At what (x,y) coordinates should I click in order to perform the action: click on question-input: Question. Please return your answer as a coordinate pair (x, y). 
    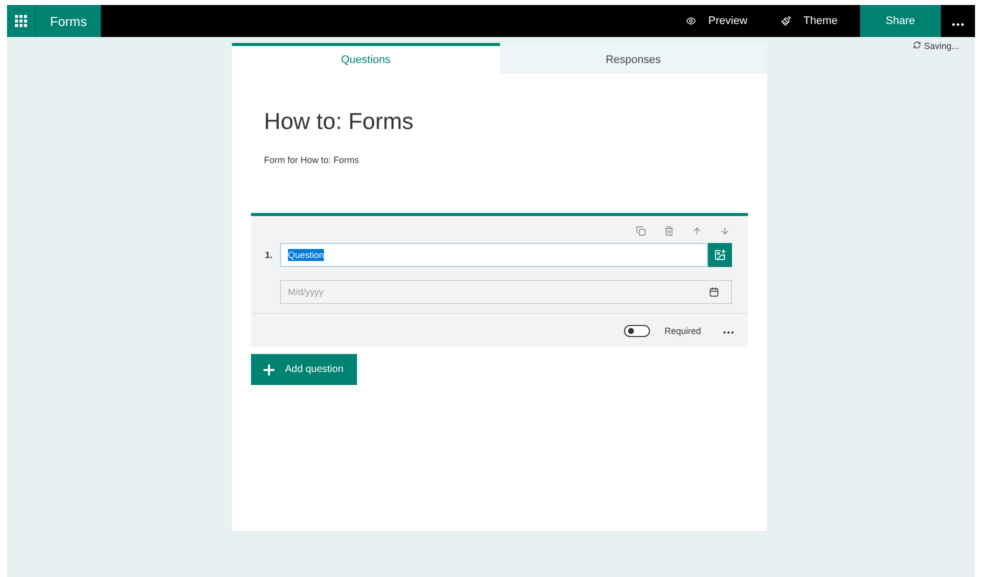
    Looking at the image, I should click on (494, 255).